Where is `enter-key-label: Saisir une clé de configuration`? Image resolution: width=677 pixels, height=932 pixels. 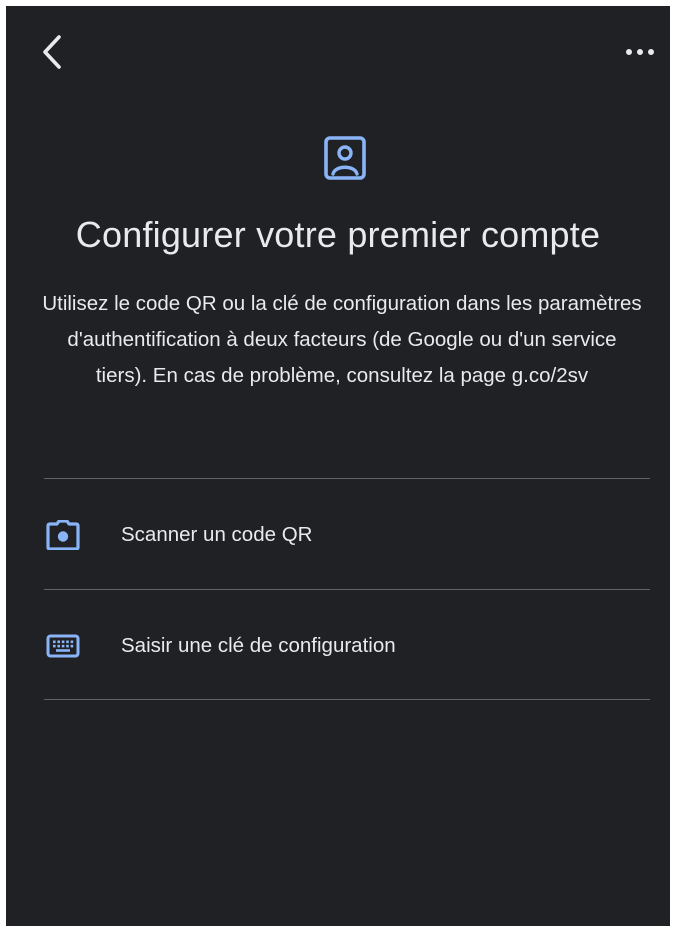
enter-key-label: Saisir une clé de configuration is located at coordinates (258, 645).